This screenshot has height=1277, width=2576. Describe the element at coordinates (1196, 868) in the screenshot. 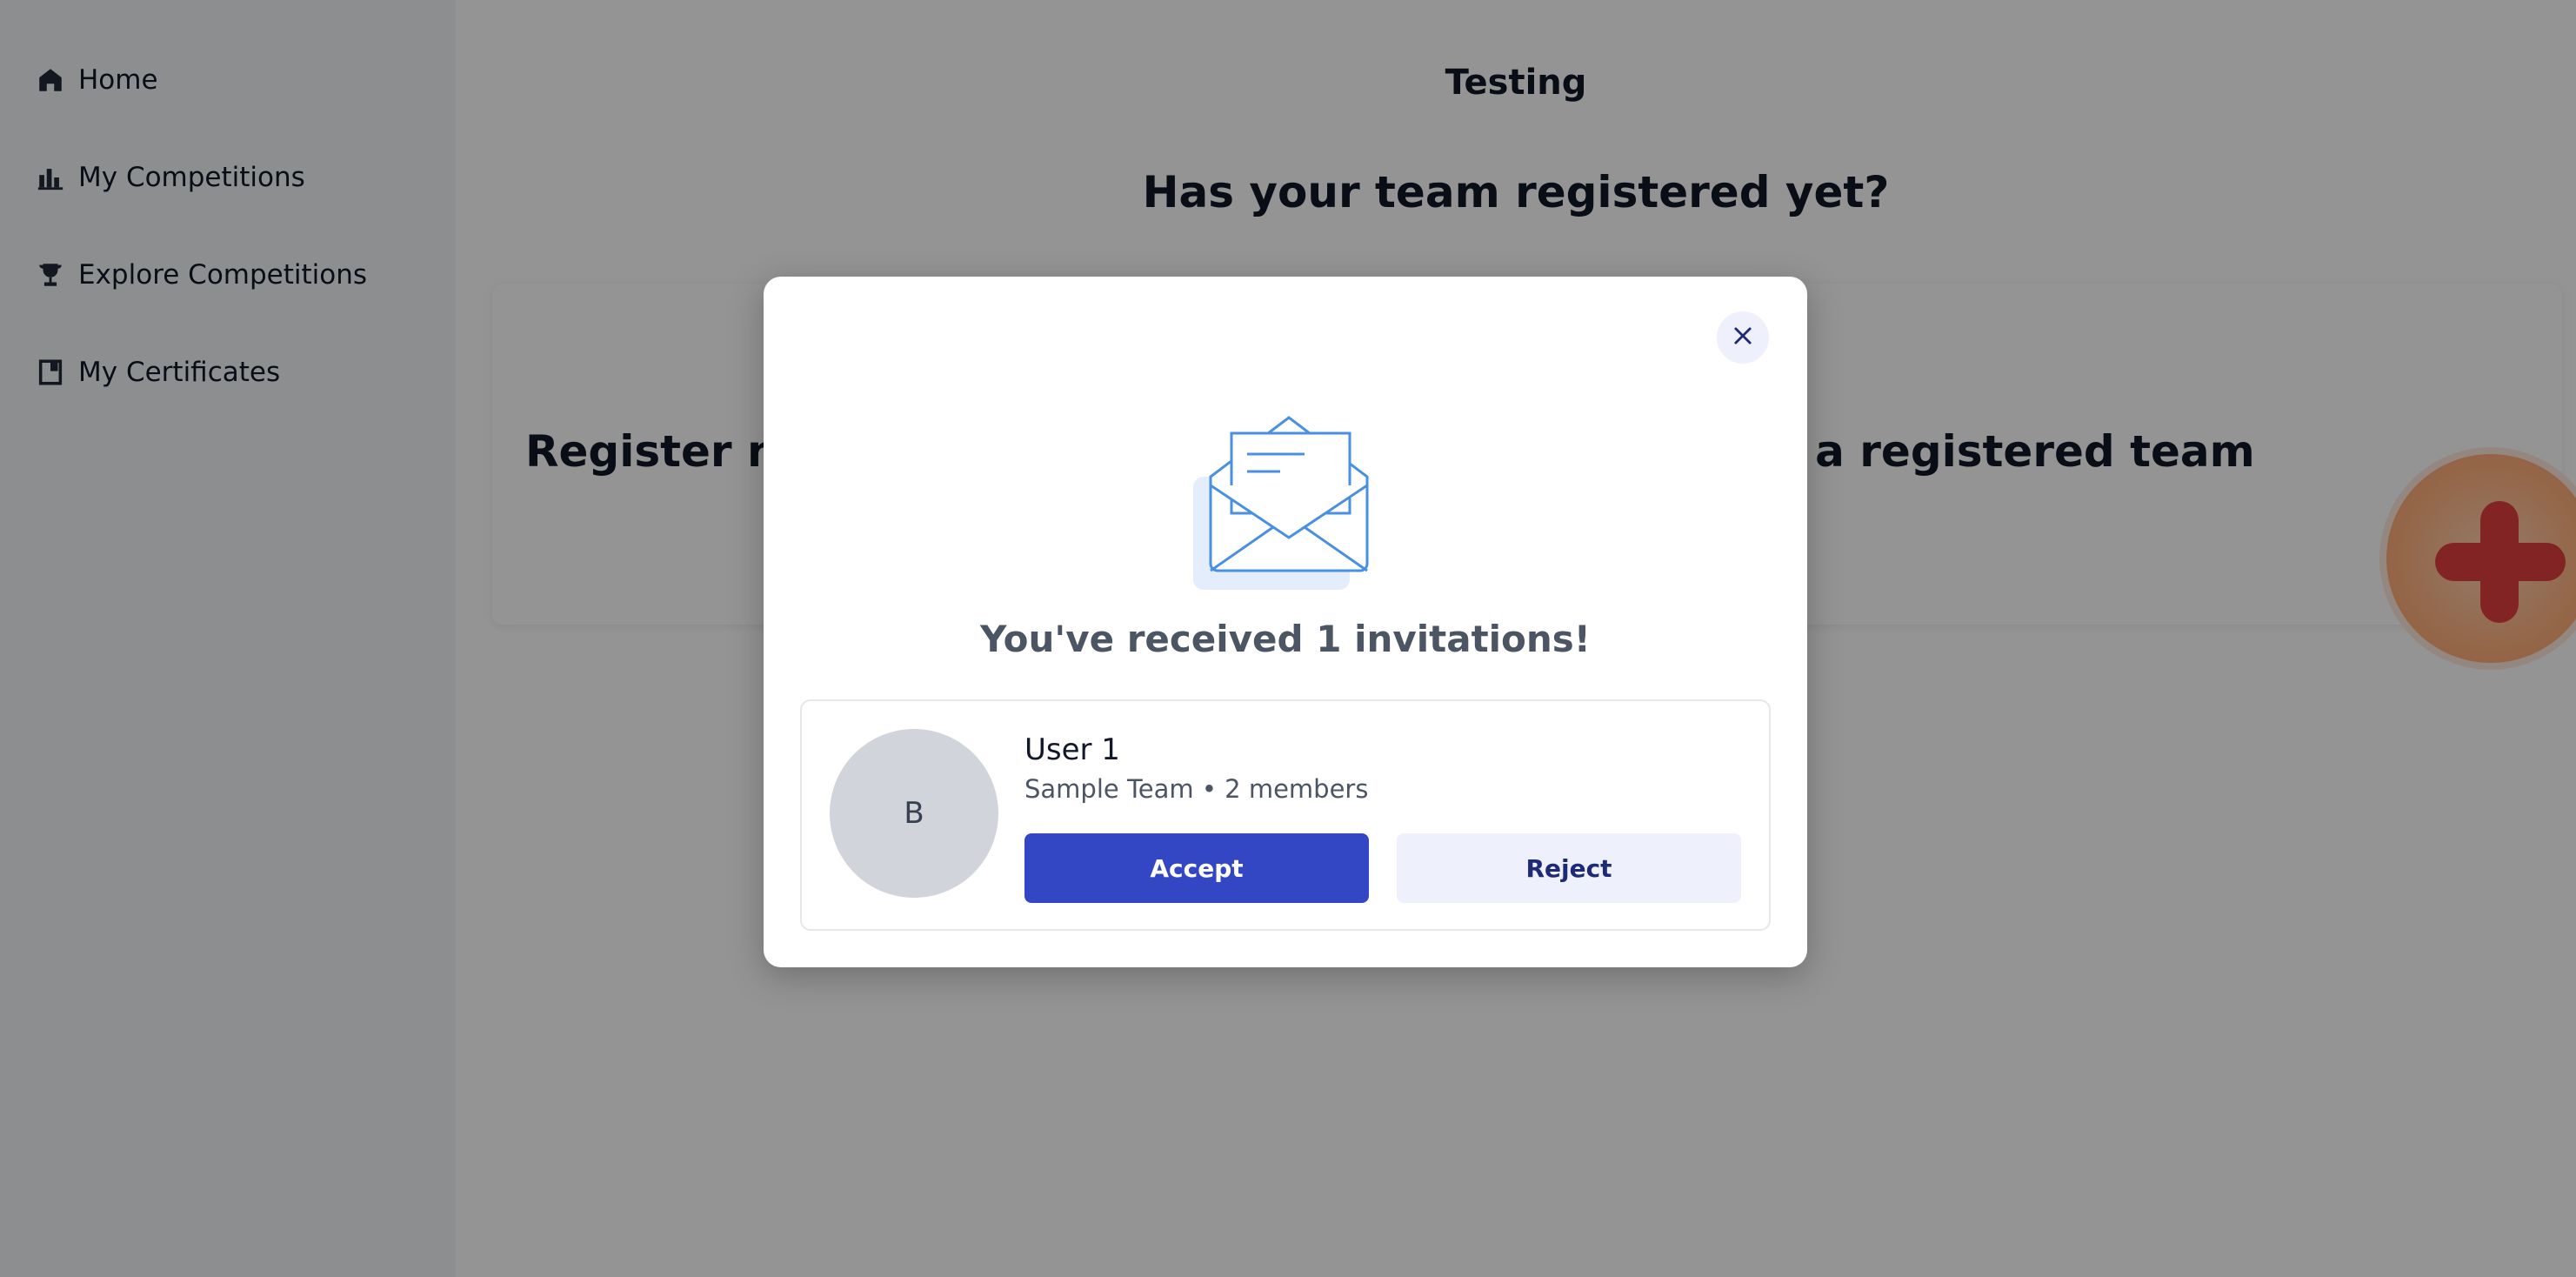

I see `accept-button: Accept` at that location.